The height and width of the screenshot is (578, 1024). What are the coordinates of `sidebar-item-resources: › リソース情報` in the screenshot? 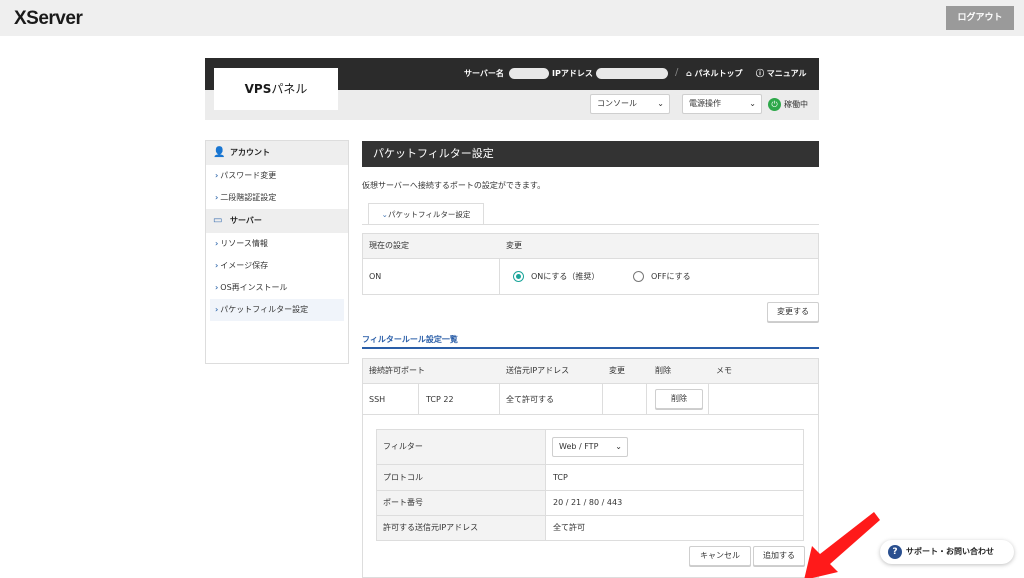 It's located at (277, 244).